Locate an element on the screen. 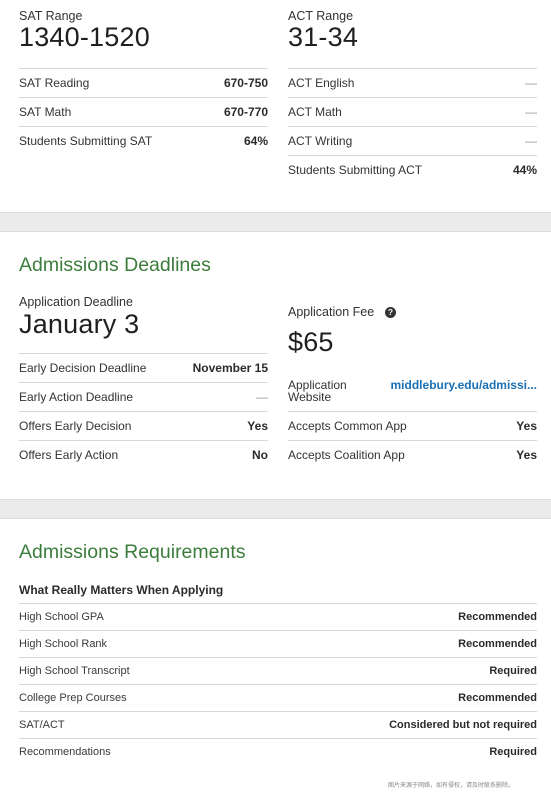 This screenshot has width=551, height=795. row-label: Early Action Deadline is located at coordinates (76, 397).